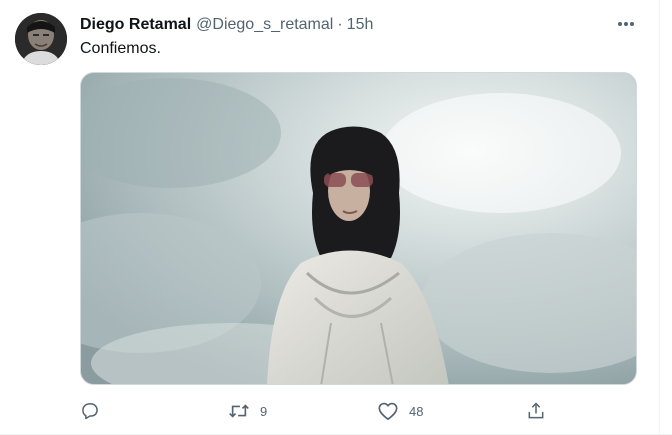  I want to click on retweet-button: 9, so click(247, 411).